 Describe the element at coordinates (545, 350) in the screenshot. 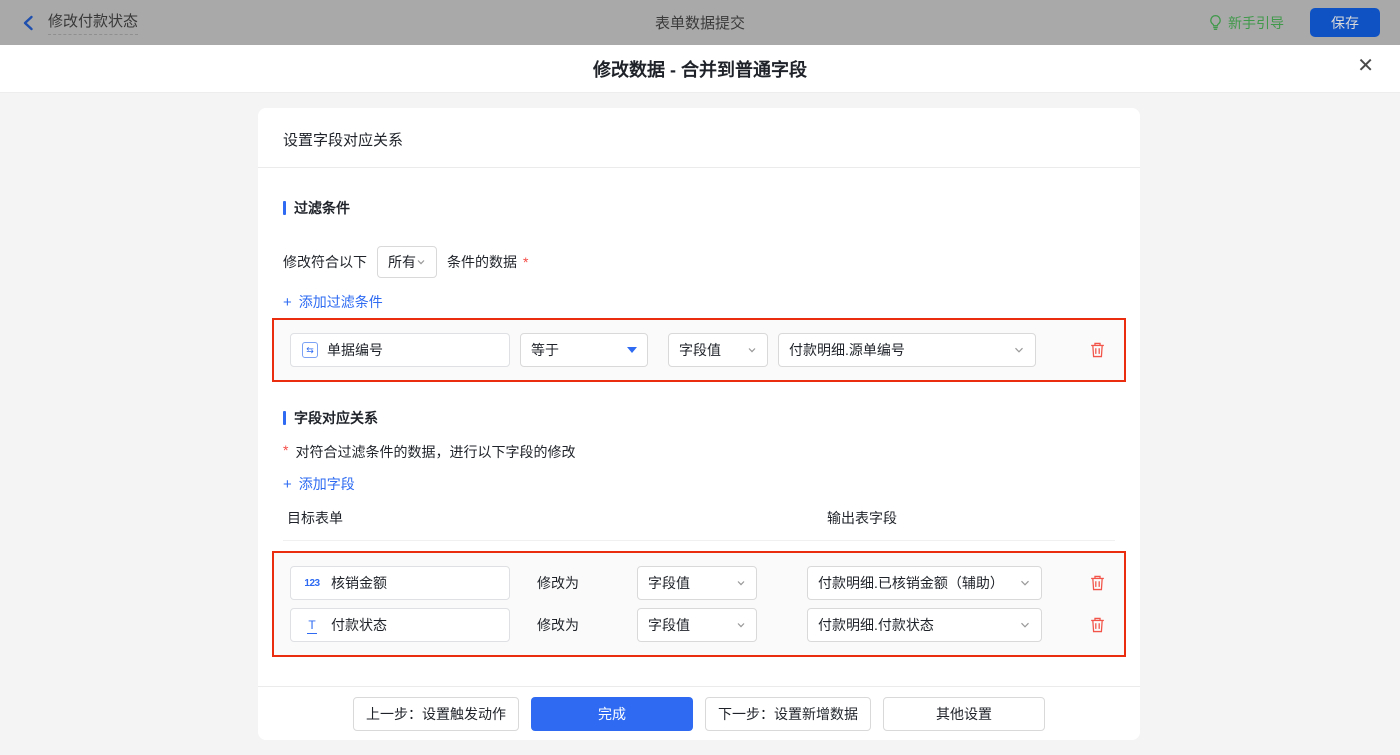

I see `condition-operator-value: 等于` at that location.